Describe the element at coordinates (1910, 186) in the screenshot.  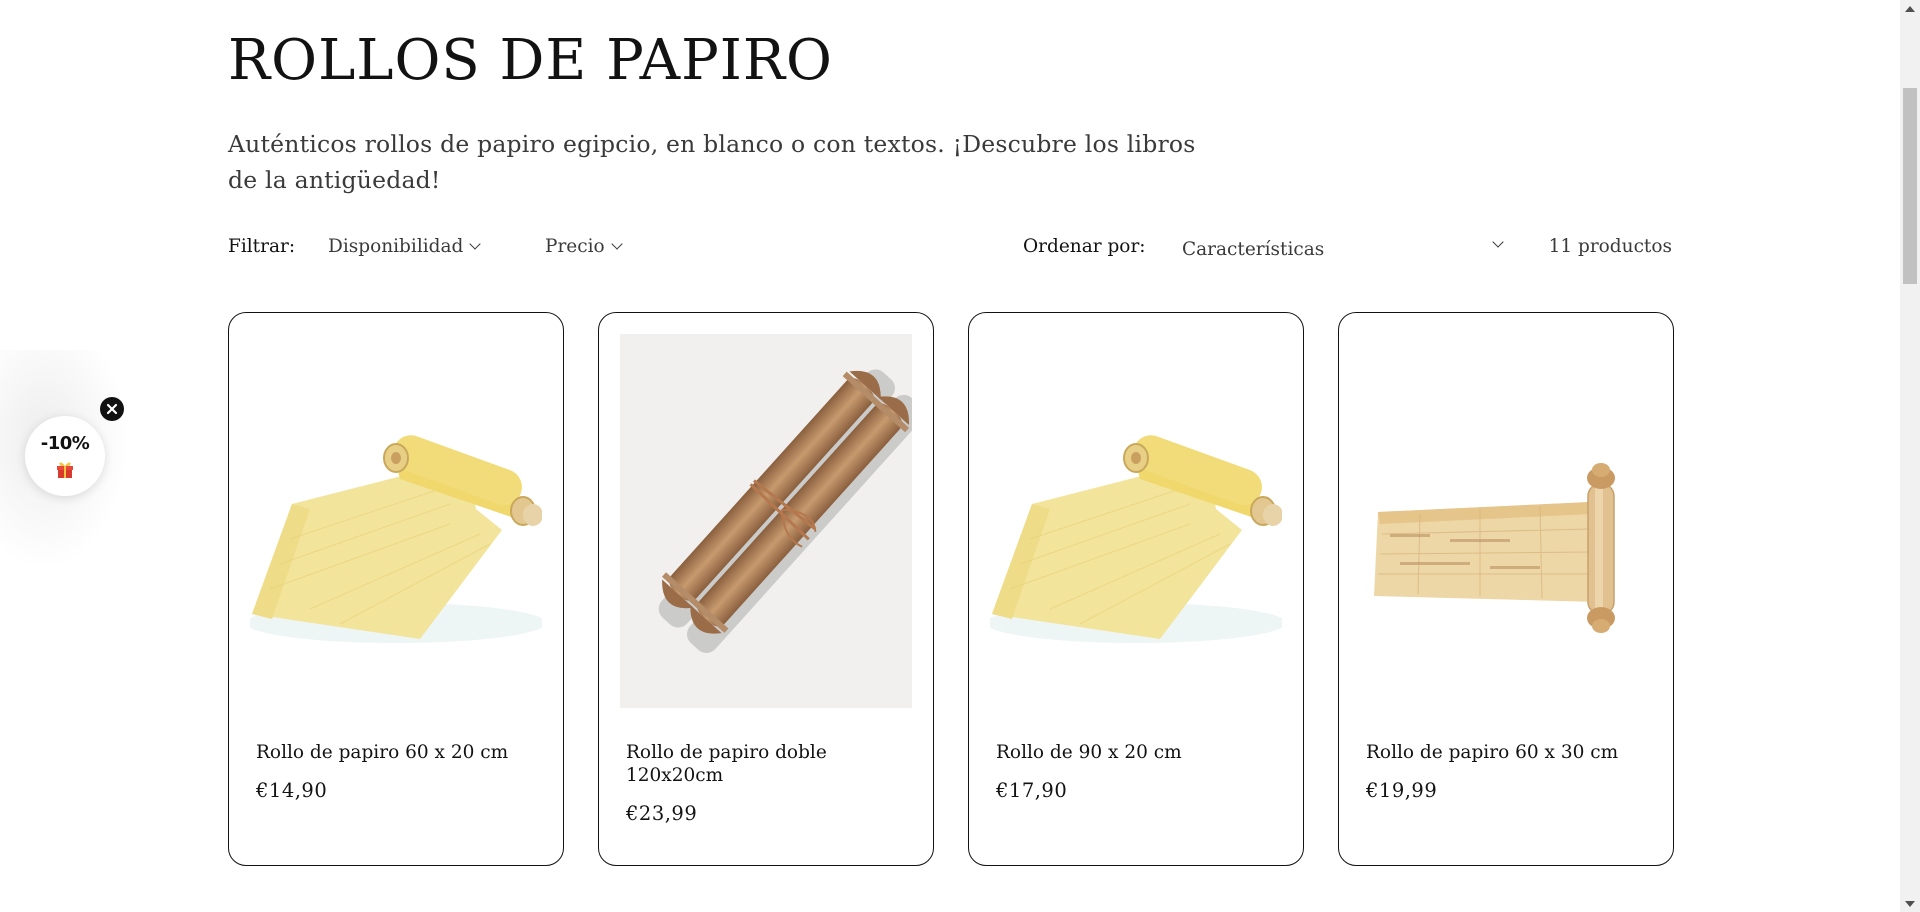
I see `scrollbar-thumb` at that location.